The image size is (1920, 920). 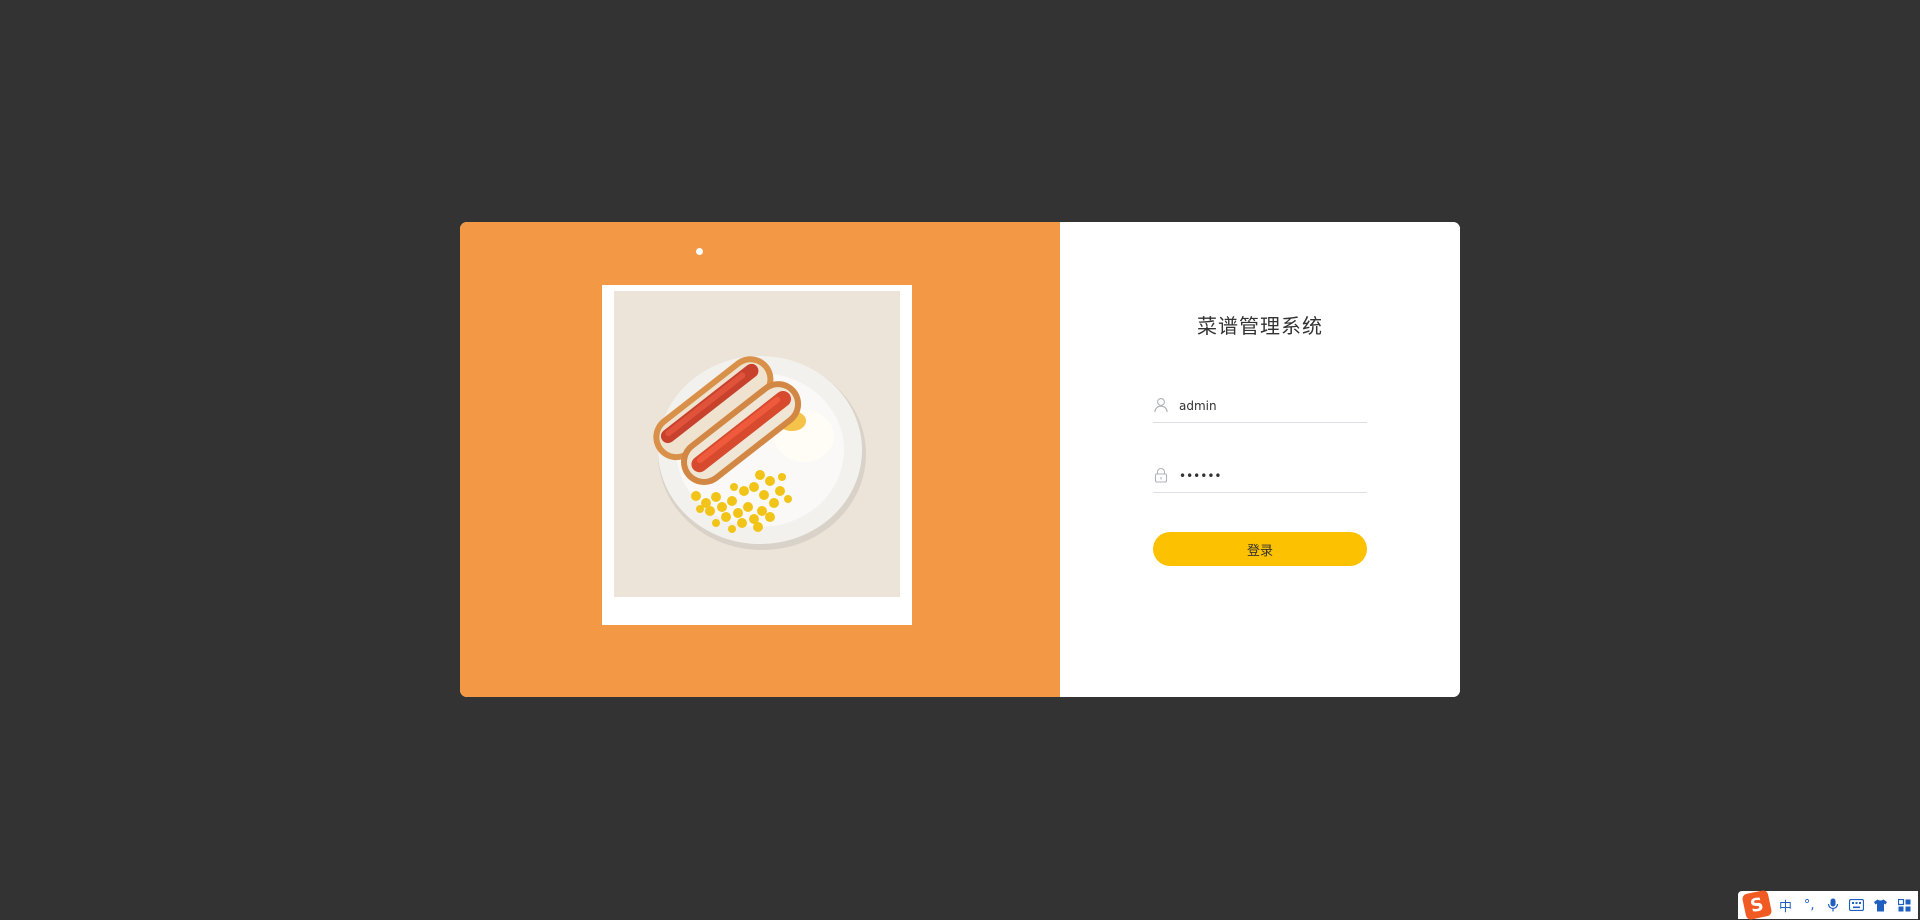 What do you see at coordinates (1260, 326) in the screenshot?
I see `page-title: 菜谱管理系统` at bounding box center [1260, 326].